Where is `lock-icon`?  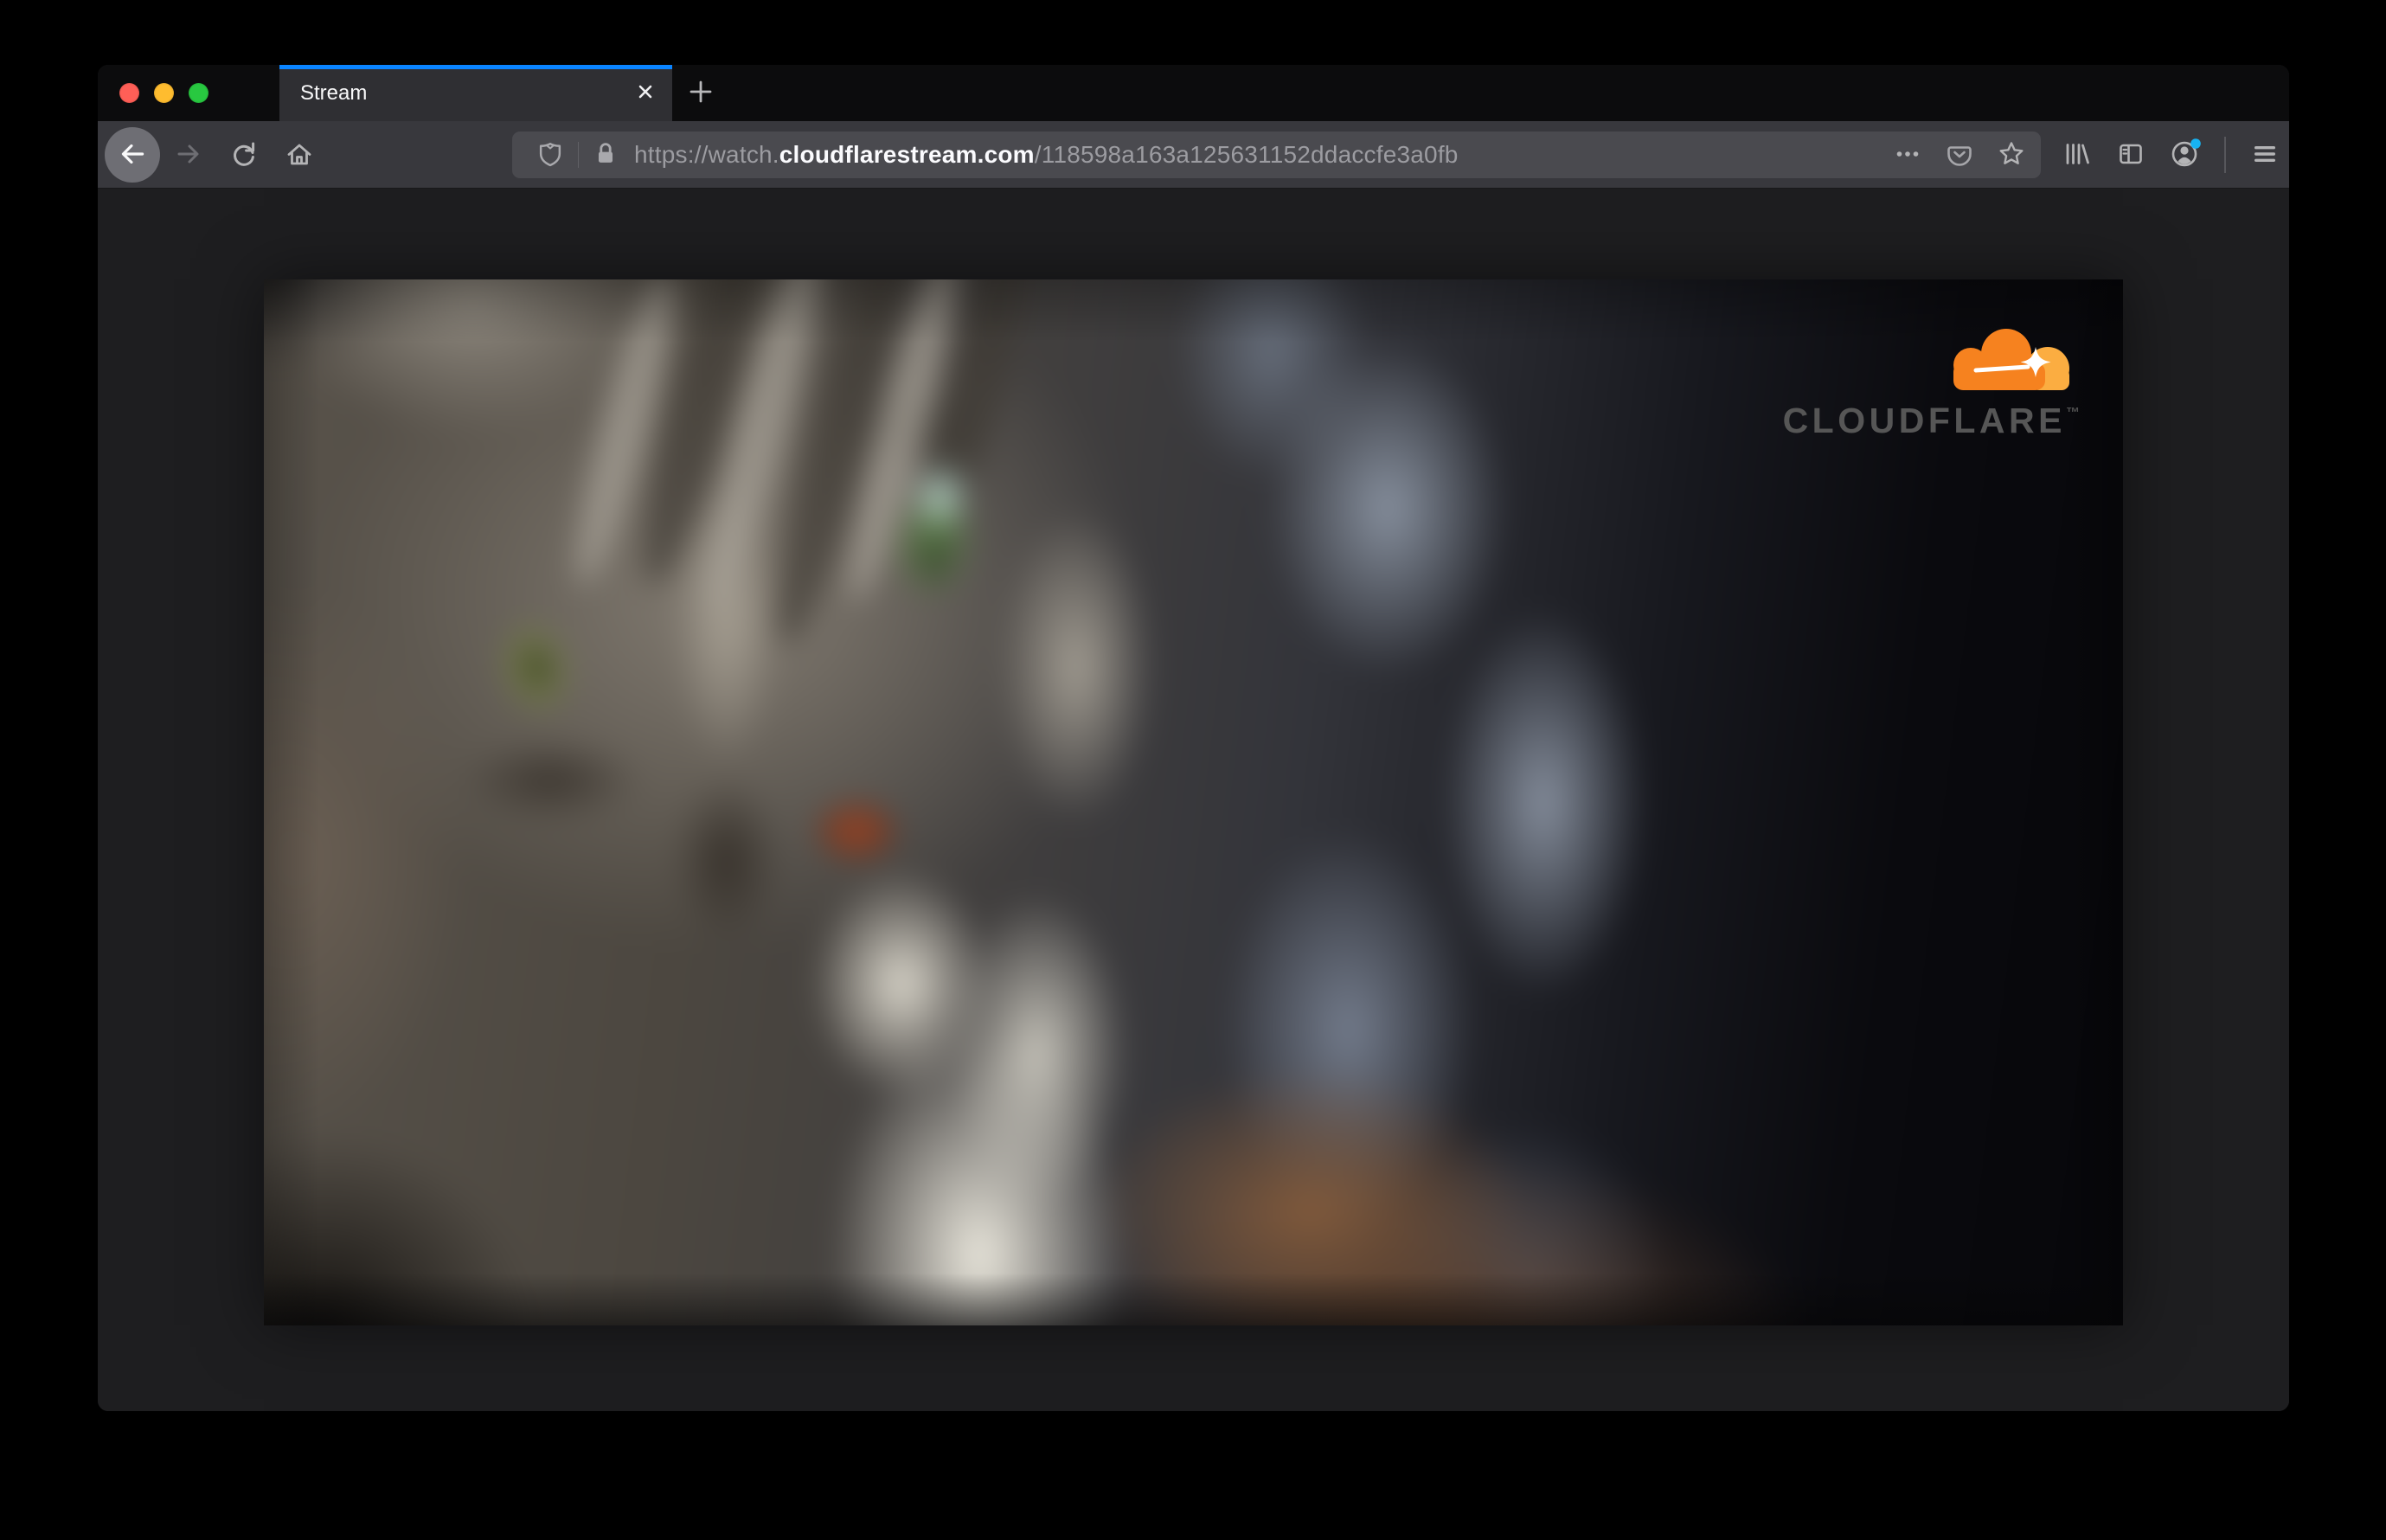
lock-icon is located at coordinates (605, 155).